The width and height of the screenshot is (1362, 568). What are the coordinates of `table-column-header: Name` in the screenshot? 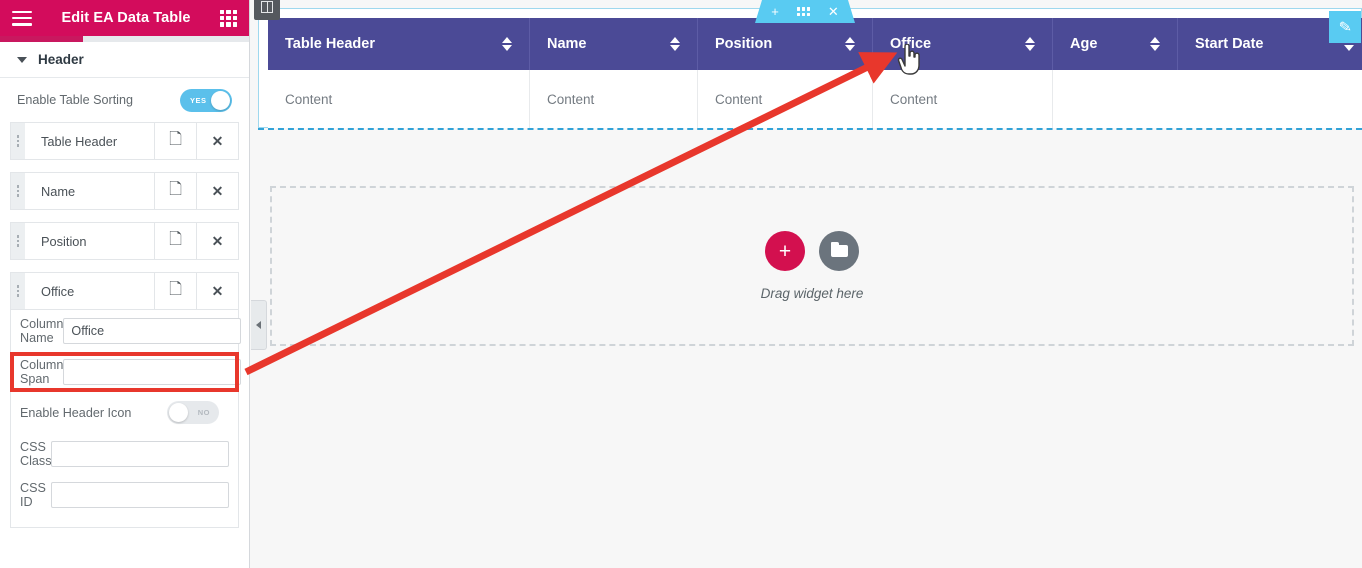 It's located at (614, 44).